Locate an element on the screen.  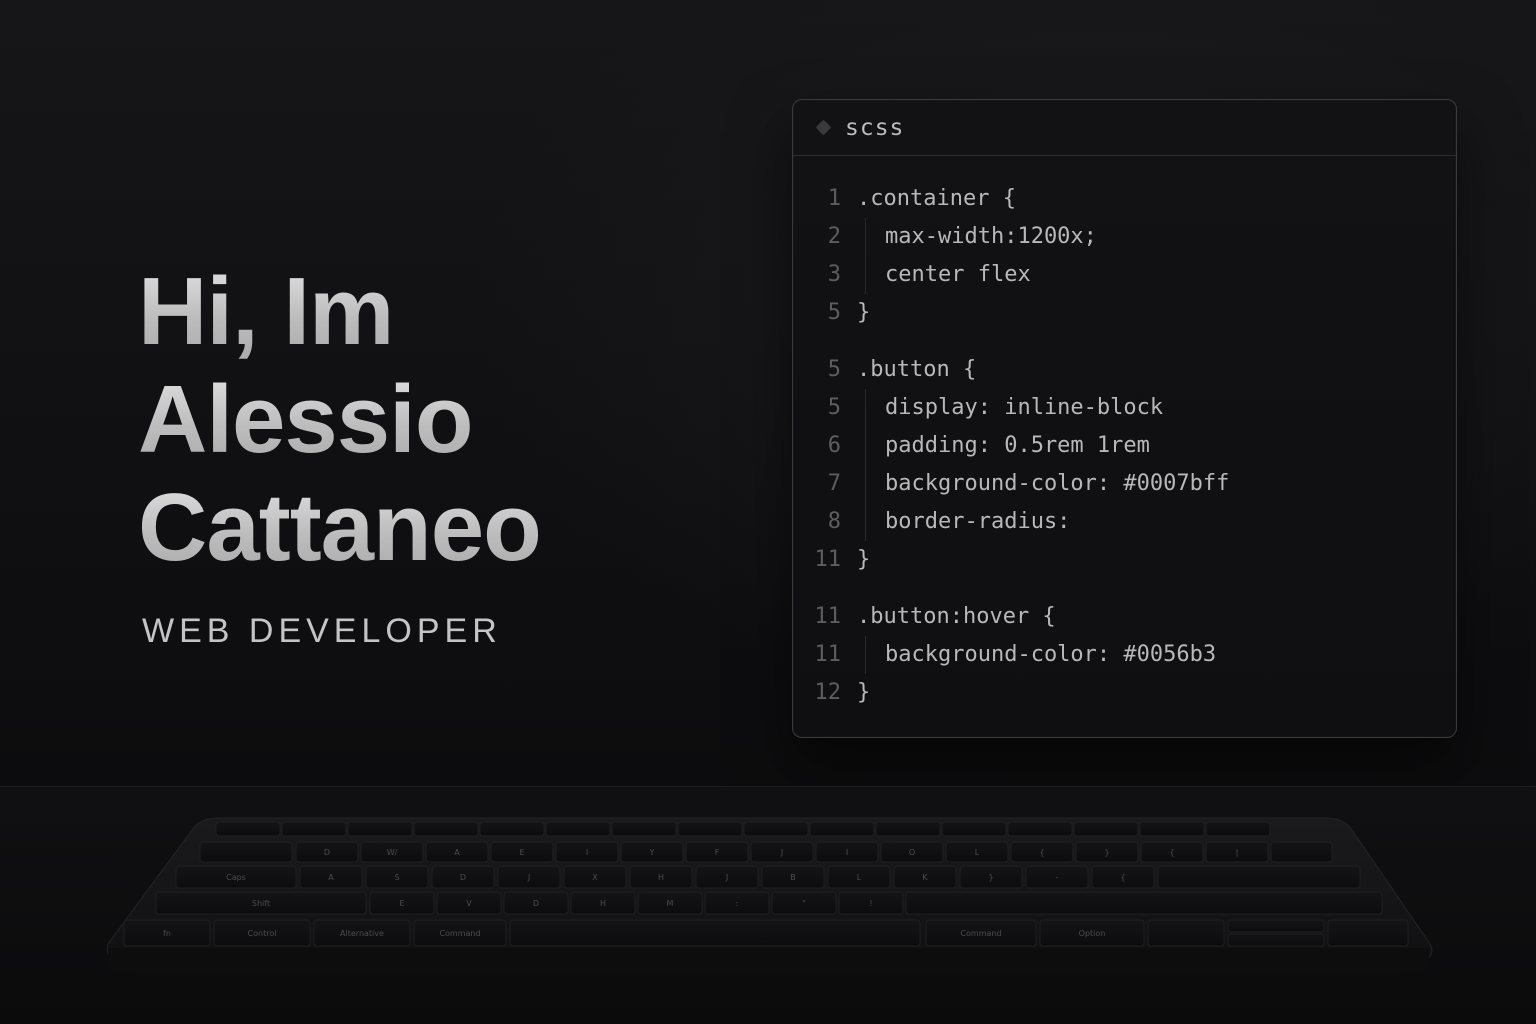
code-line: 6 padding: 0.5rem 1rem is located at coordinates (1124, 446).